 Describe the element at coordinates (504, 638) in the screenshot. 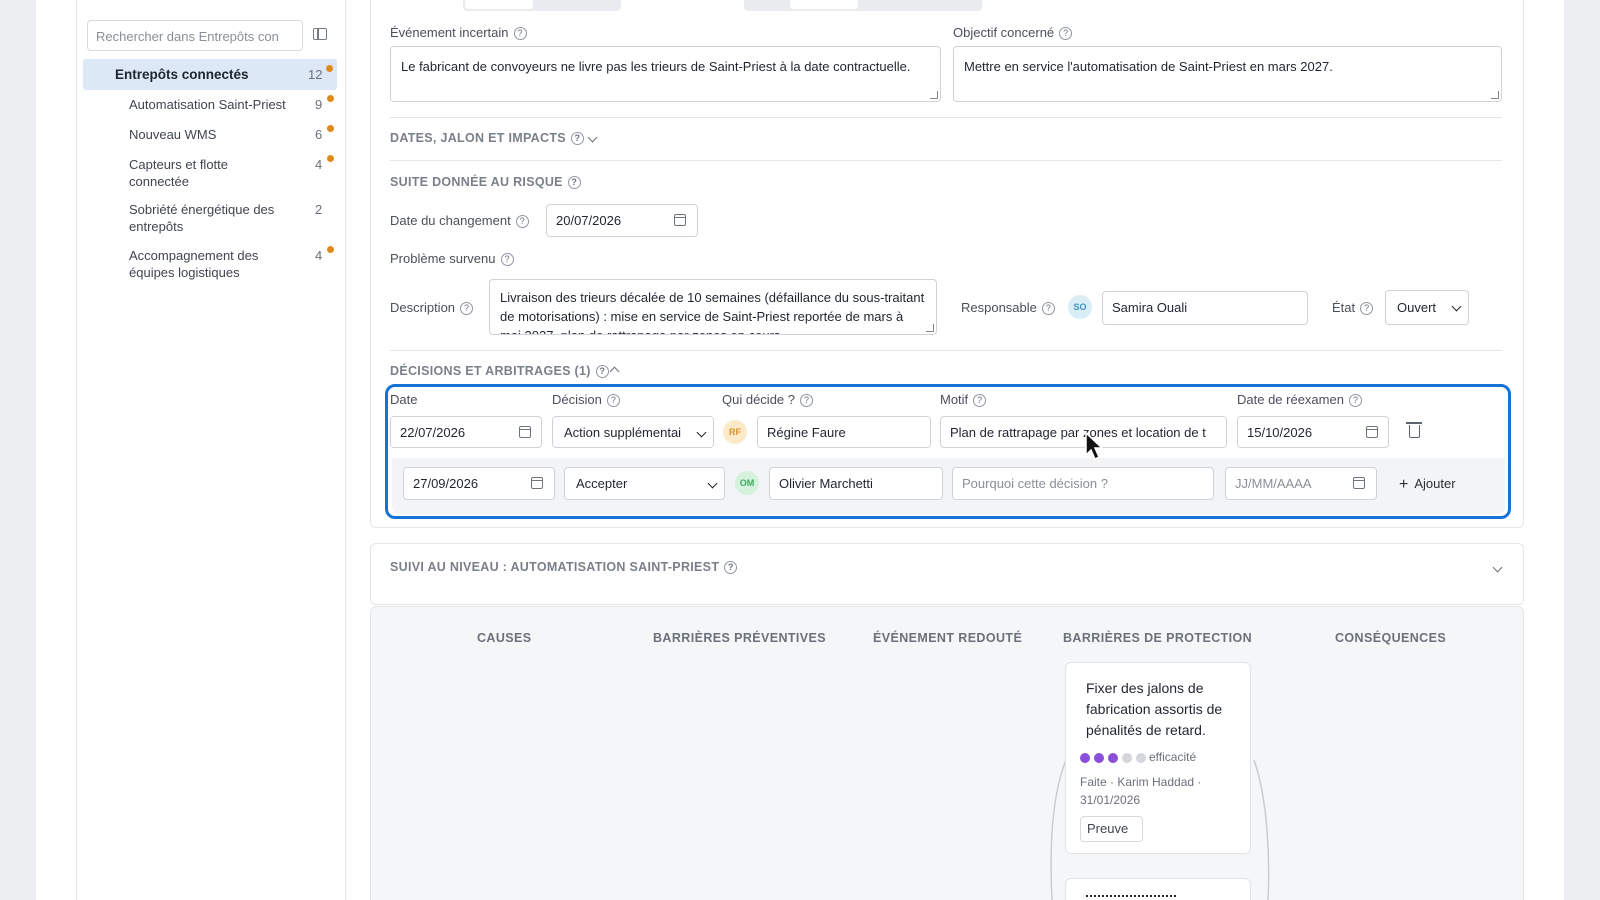

I see `col-causes: CAUSES` at that location.